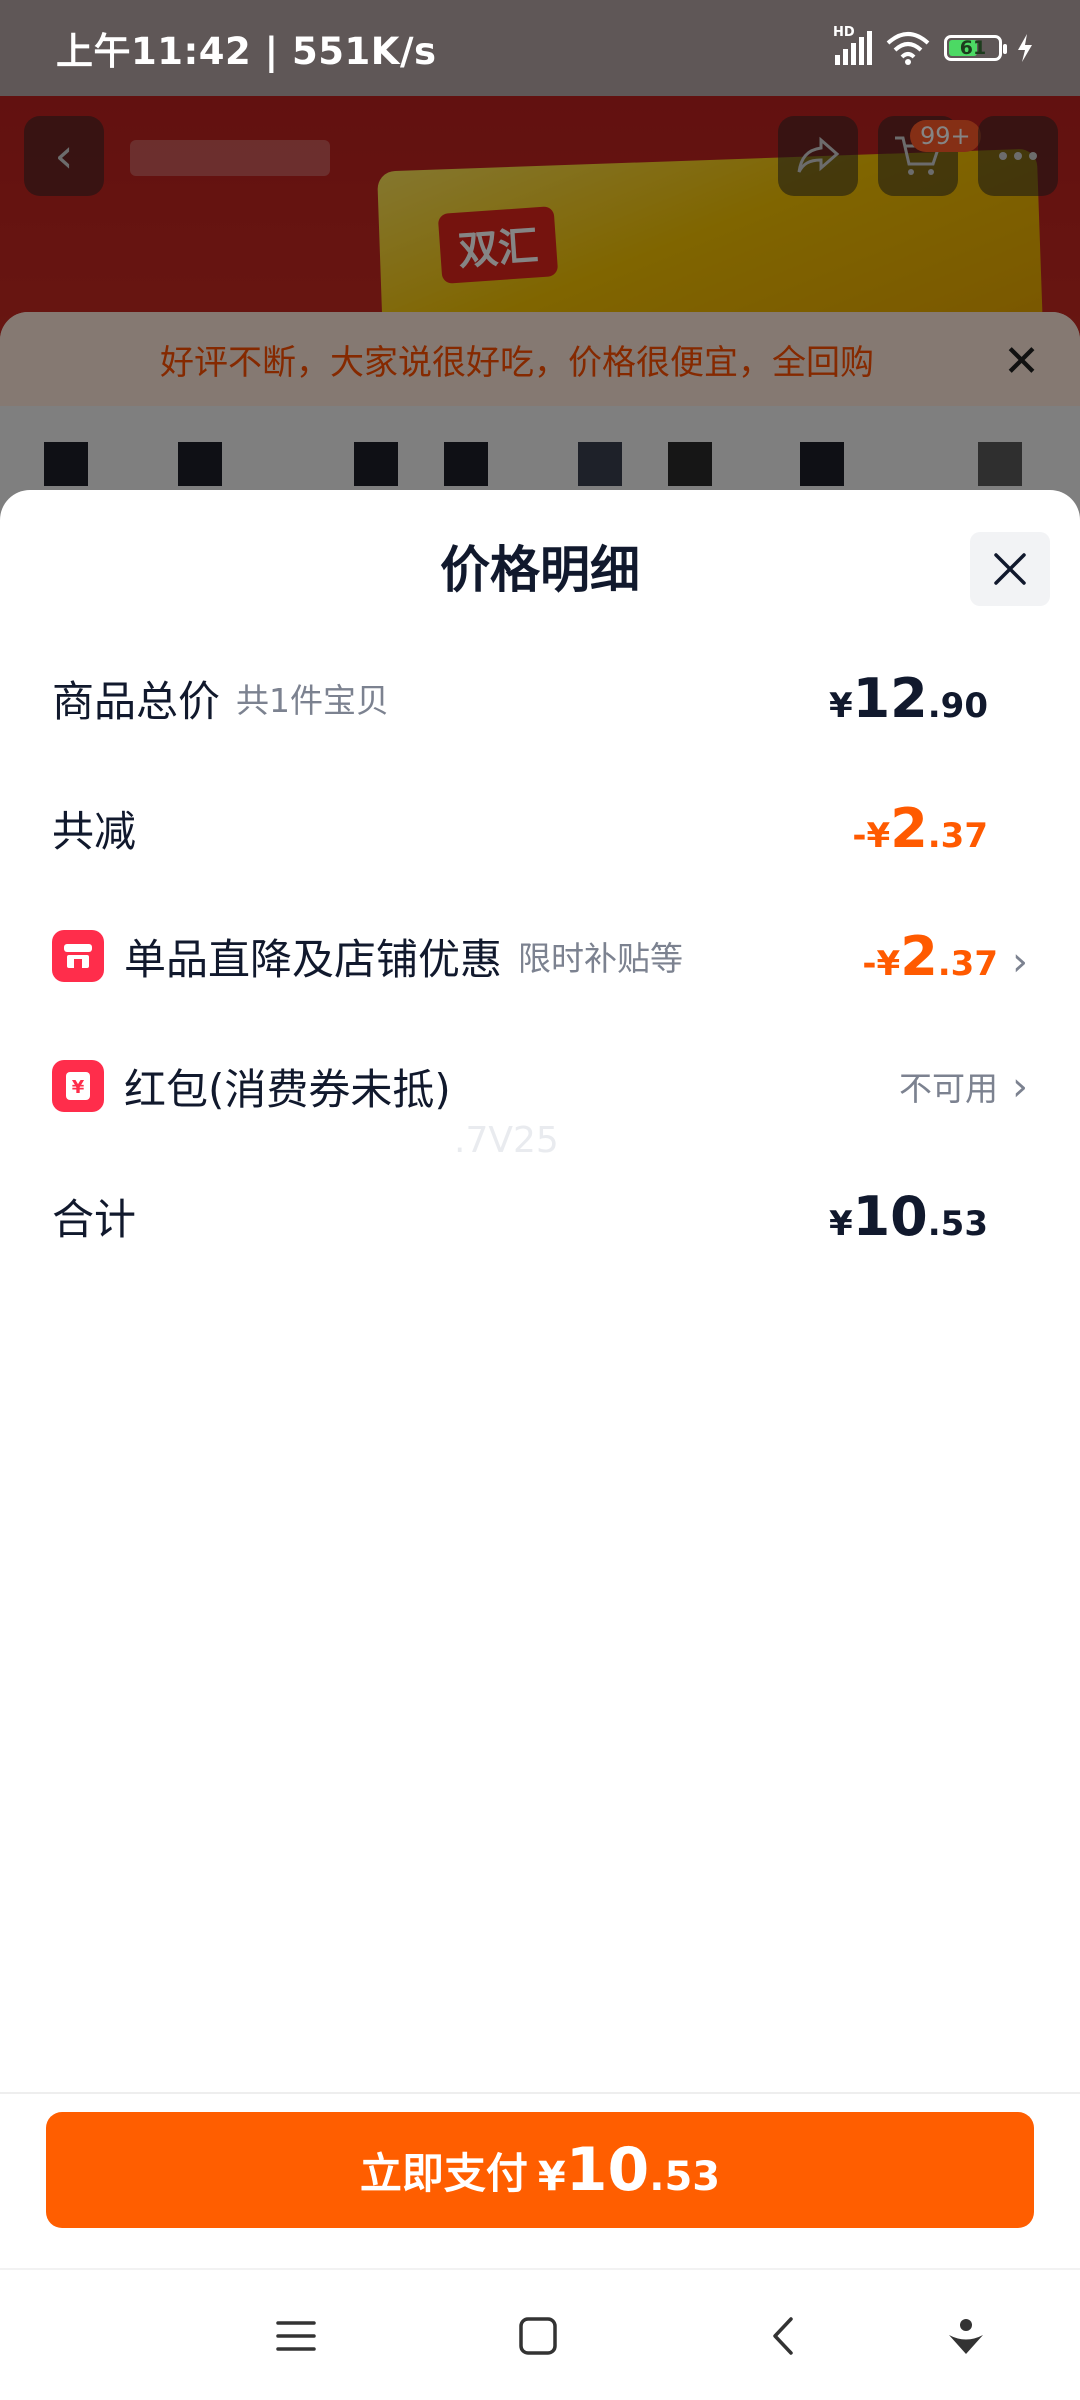 The image size is (1080, 2400). What do you see at coordinates (78, 956) in the screenshot?
I see `store-icon` at bounding box center [78, 956].